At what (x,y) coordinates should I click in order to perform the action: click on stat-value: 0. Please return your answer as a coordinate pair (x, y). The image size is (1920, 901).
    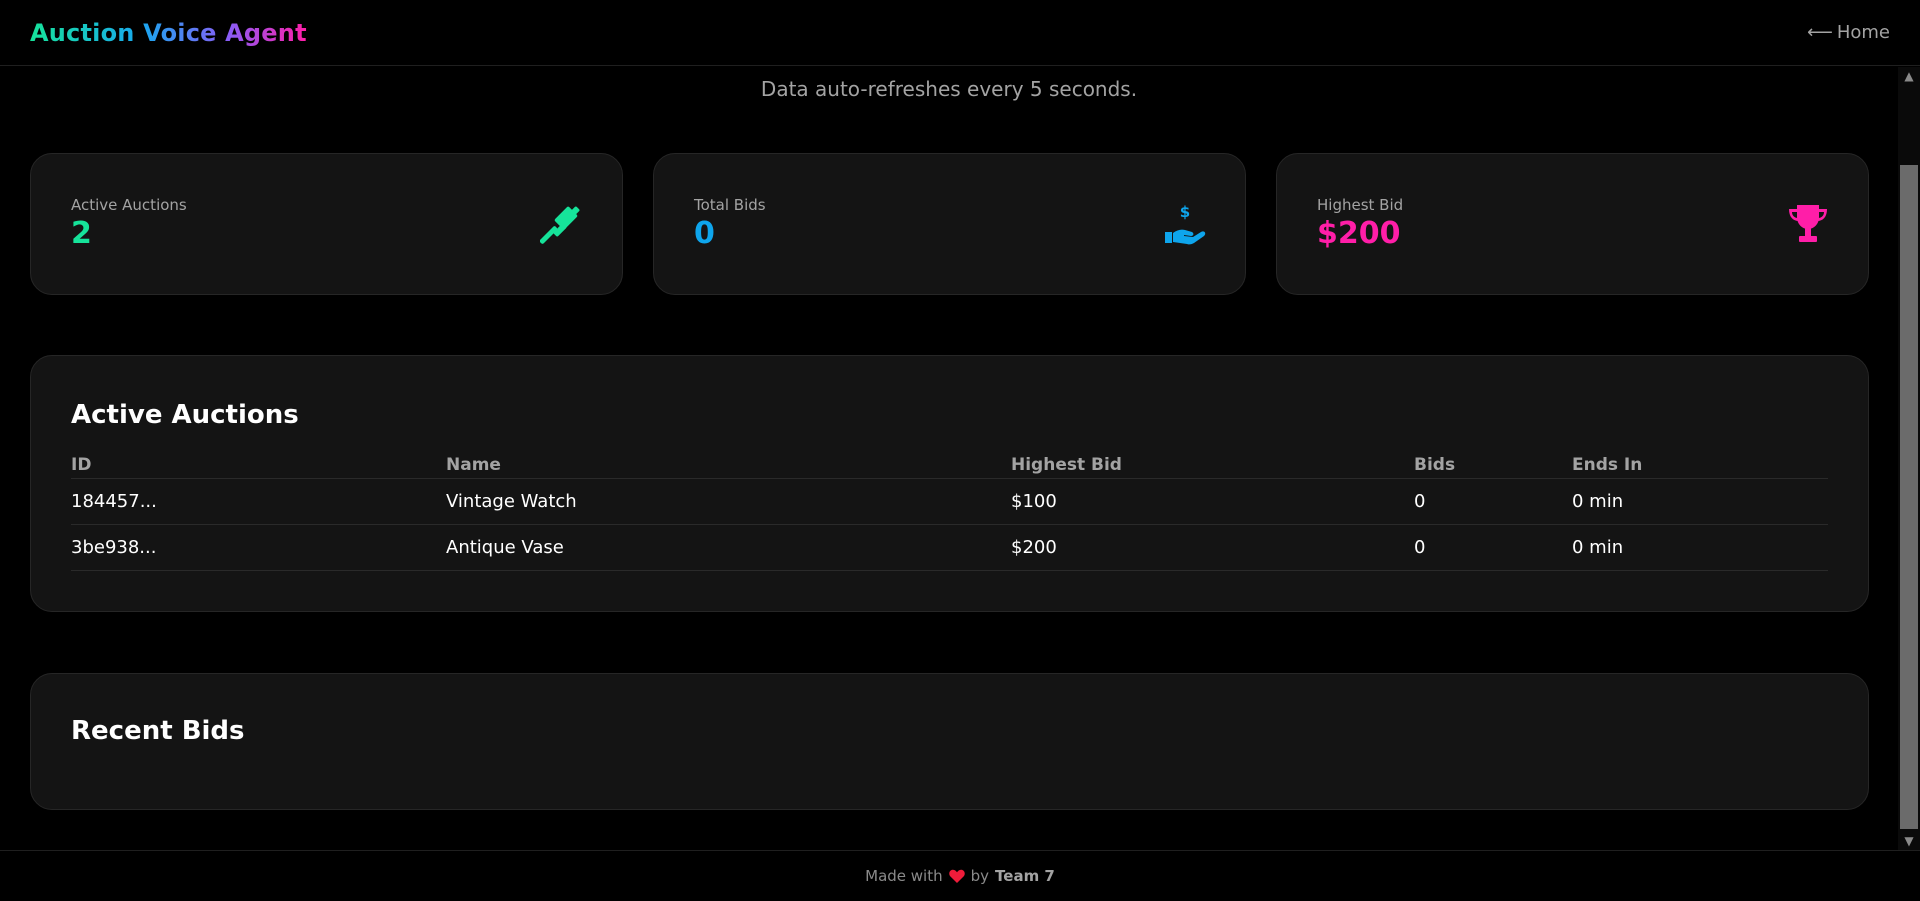
    Looking at the image, I should click on (704, 233).